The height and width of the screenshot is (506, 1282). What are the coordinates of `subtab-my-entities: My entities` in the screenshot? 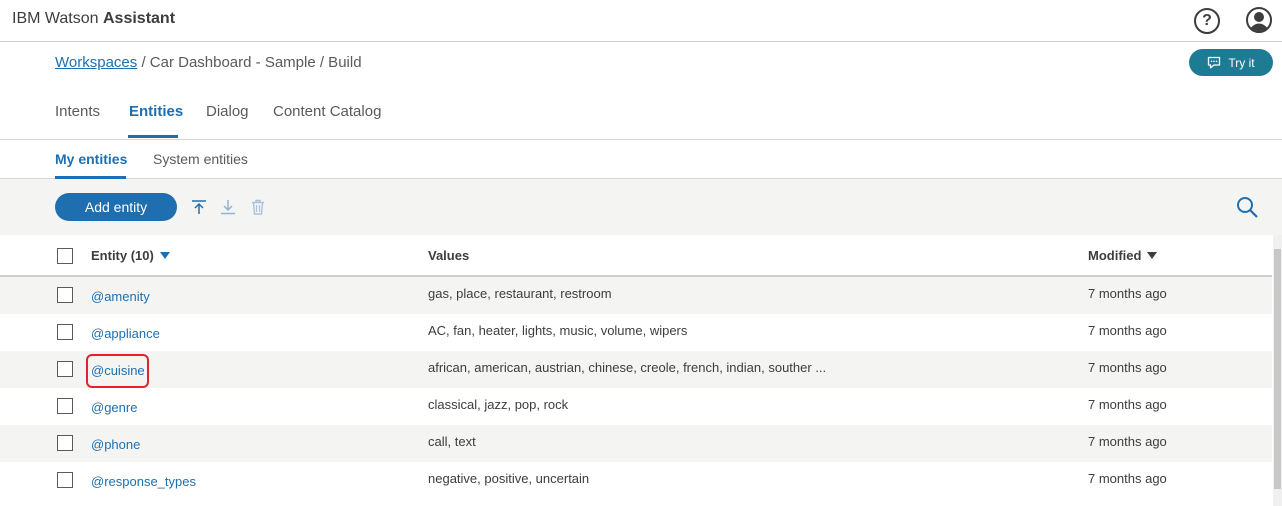 It's located at (91, 159).